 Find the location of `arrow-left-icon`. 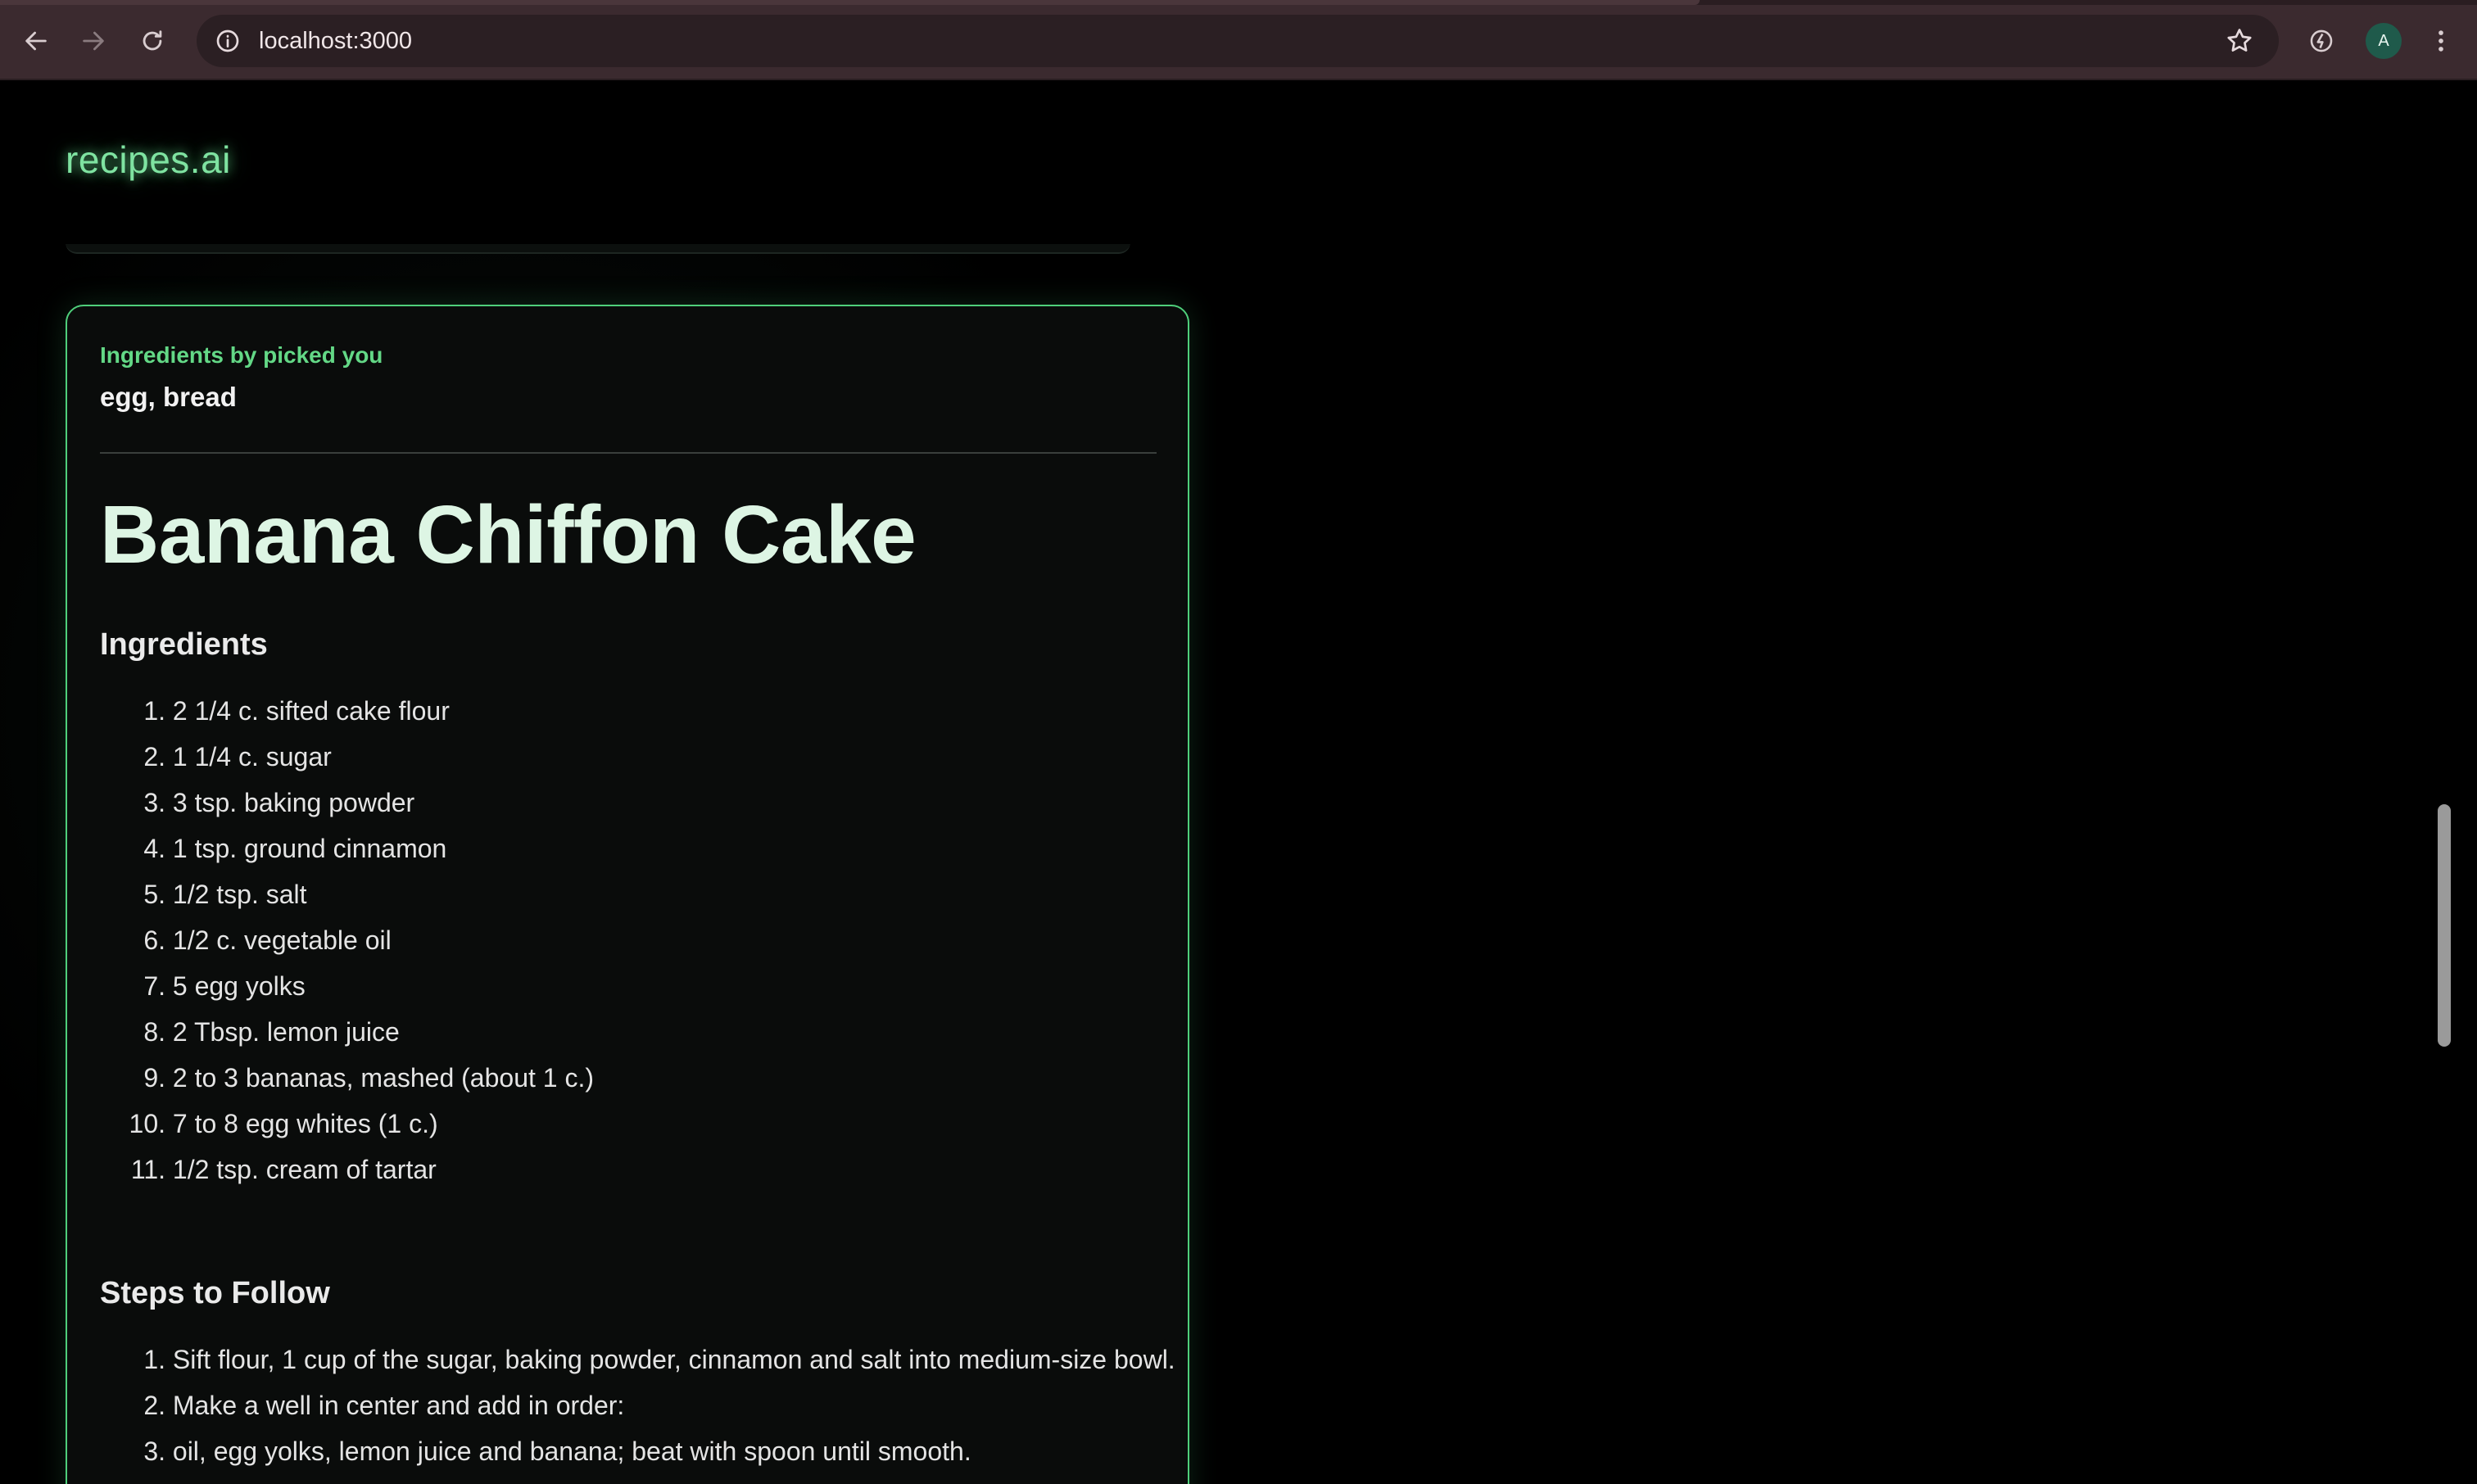

arrow-left-icon is located at coordinates (36, 41).